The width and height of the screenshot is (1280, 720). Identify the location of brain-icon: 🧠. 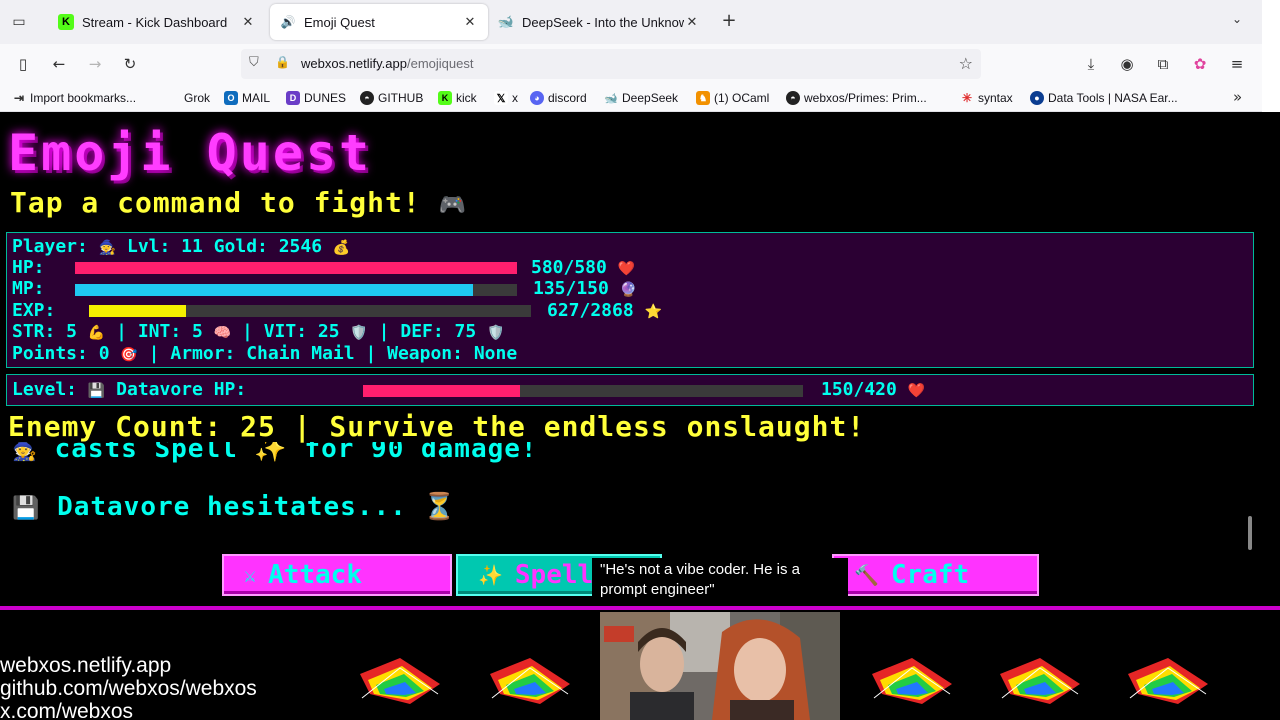
(222, 333).